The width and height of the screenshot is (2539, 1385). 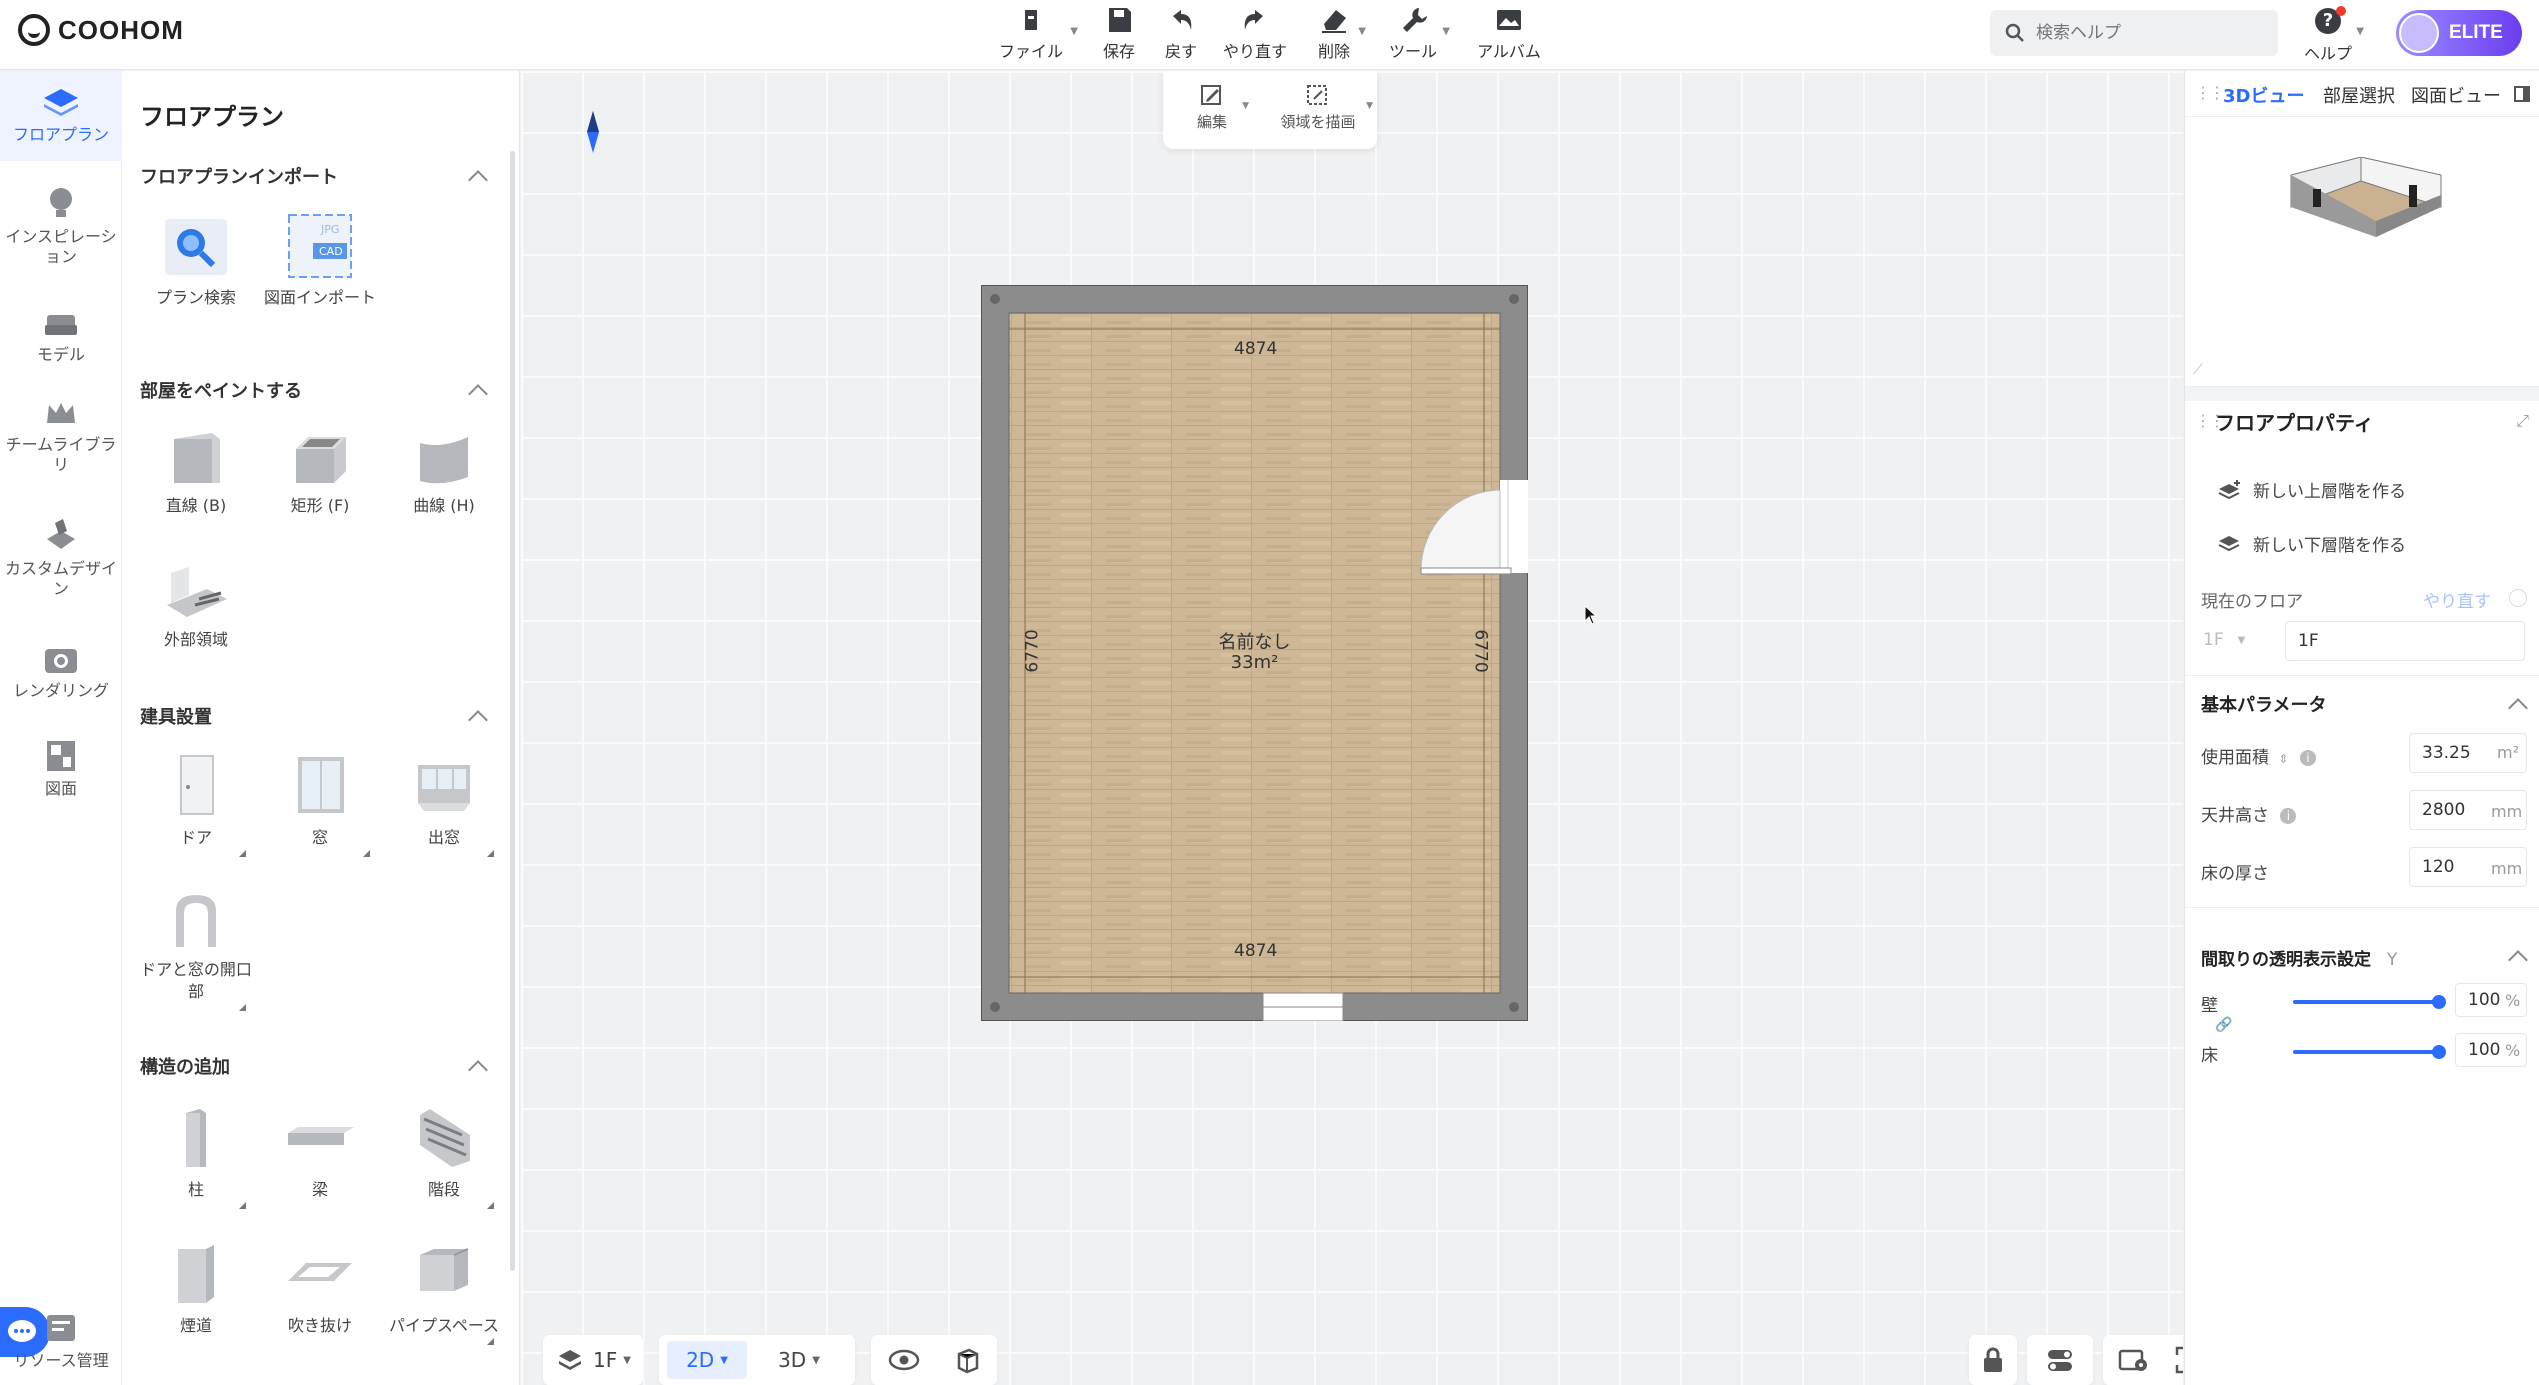 I want to click on lightbulb-icon, so click(x=61, y=202).